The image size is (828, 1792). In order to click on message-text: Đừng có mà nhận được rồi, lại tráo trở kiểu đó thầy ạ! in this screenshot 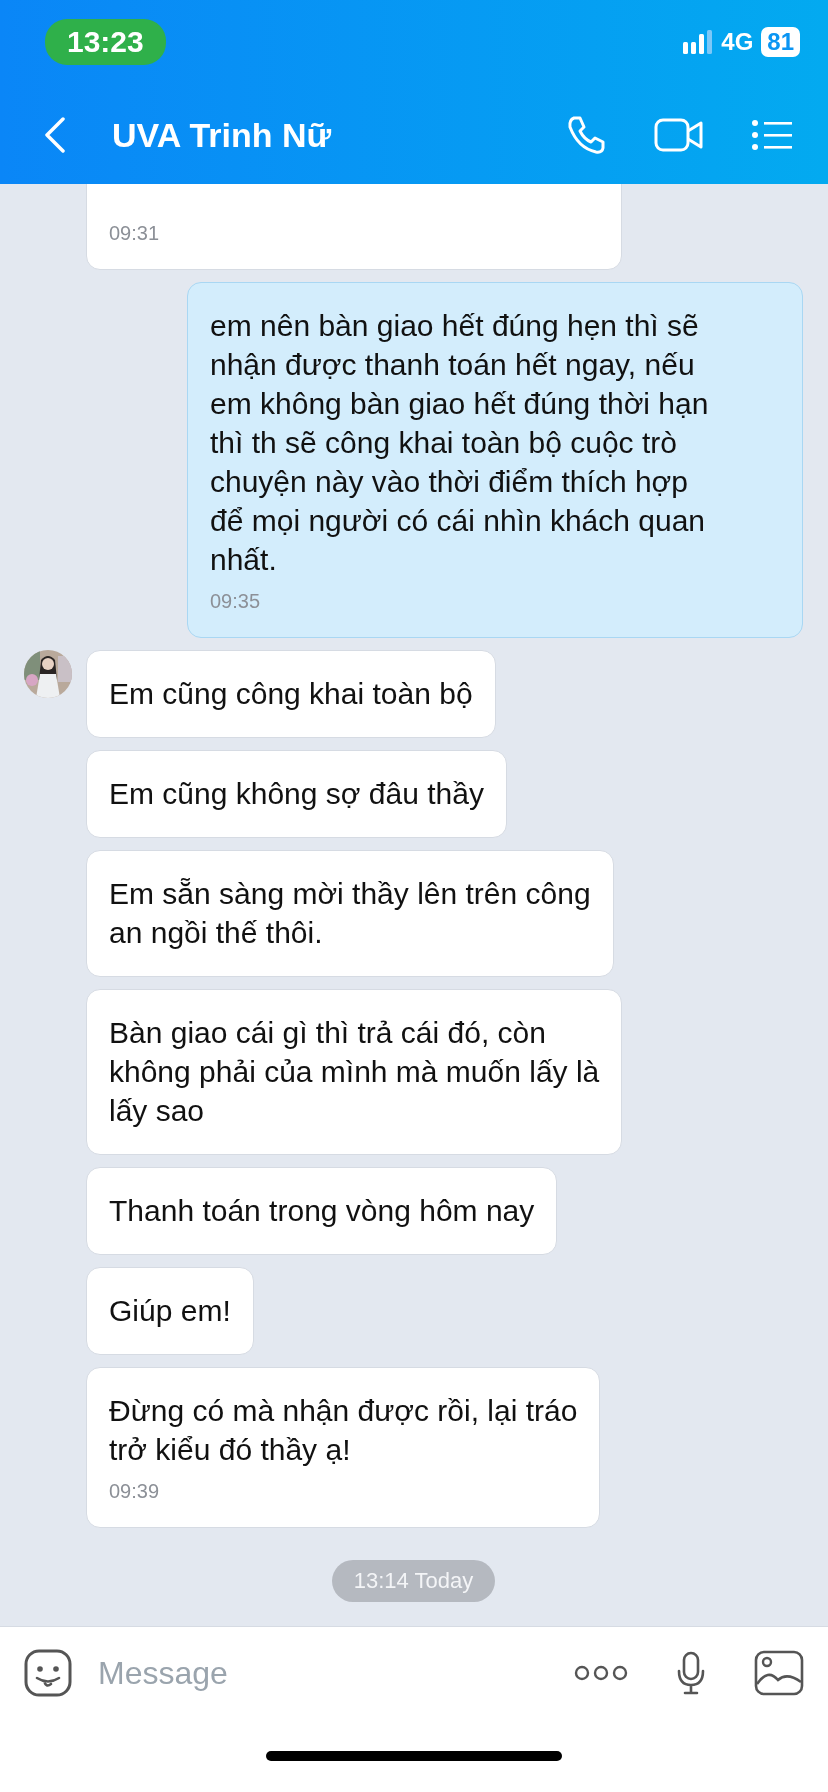, I will do `click(343, 1430)`.